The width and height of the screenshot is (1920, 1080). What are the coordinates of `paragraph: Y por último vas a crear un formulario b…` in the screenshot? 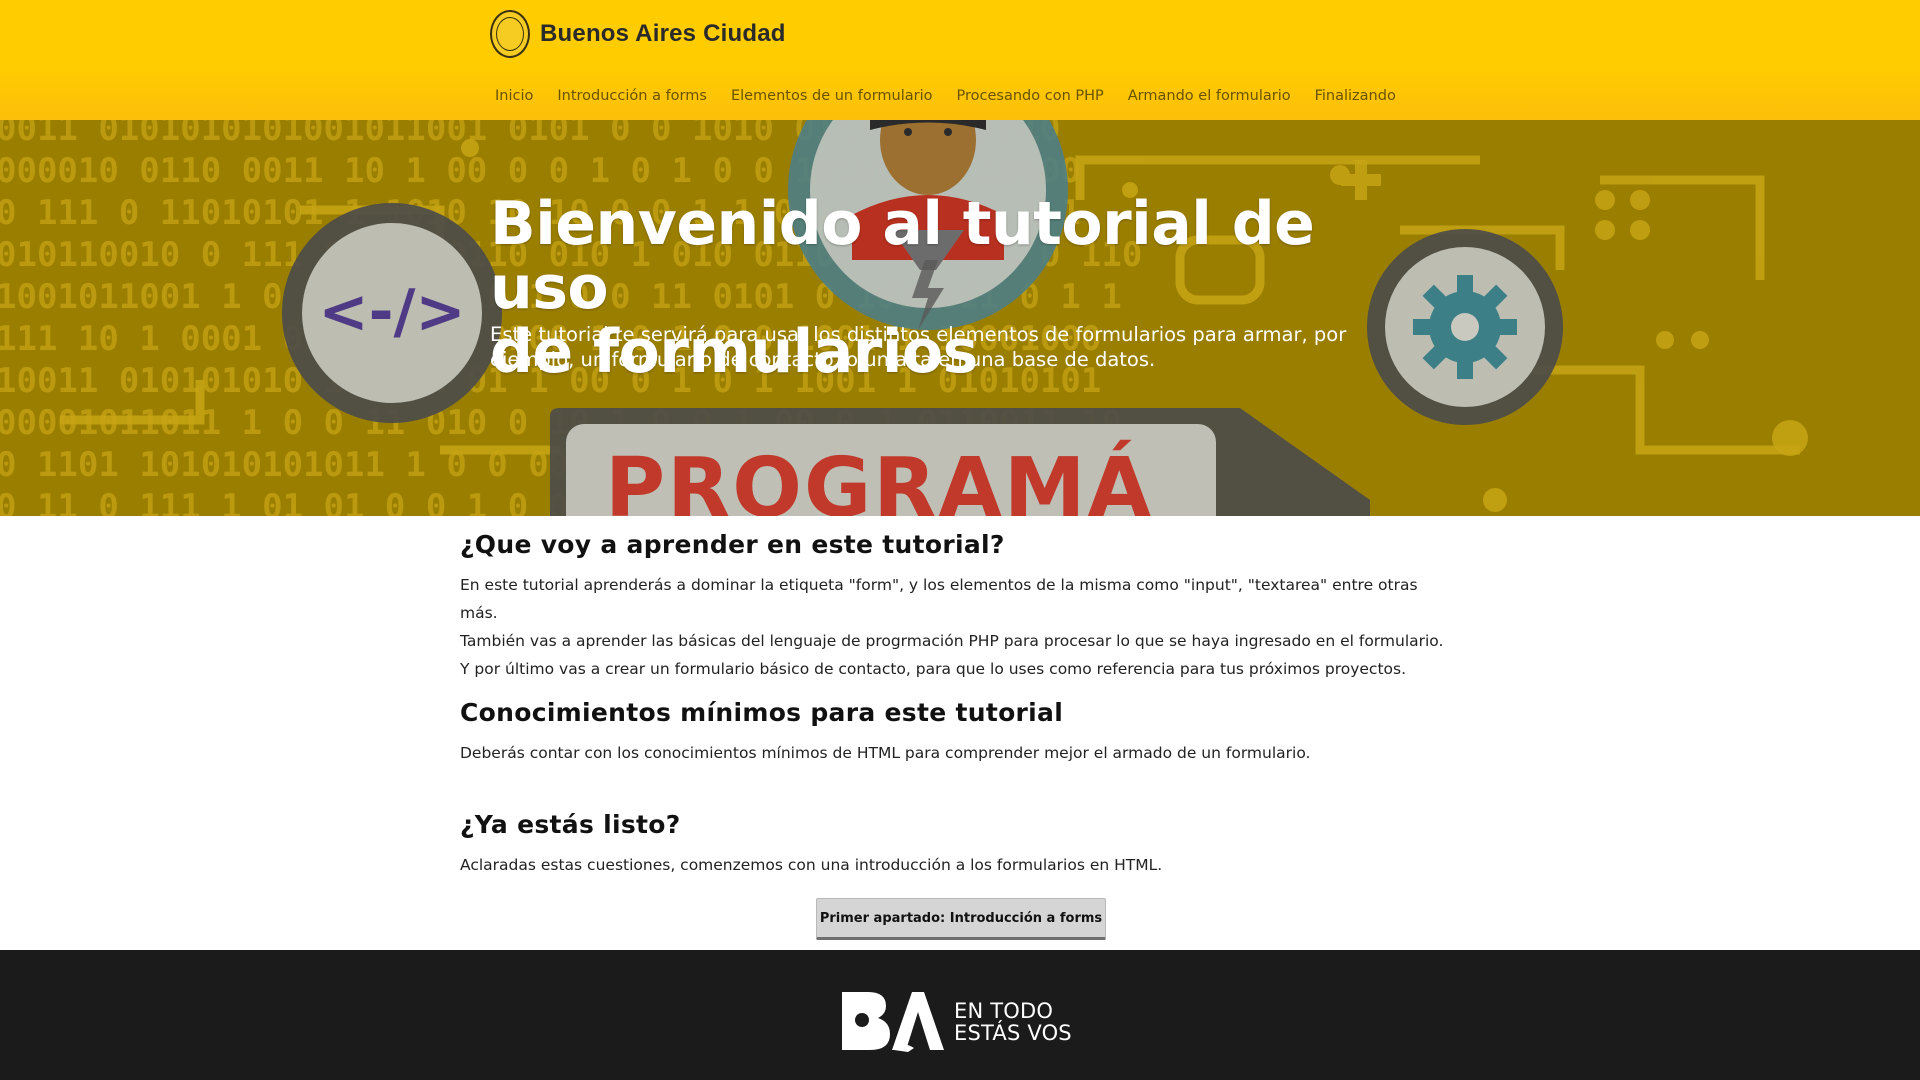 It's located at (933, 669).